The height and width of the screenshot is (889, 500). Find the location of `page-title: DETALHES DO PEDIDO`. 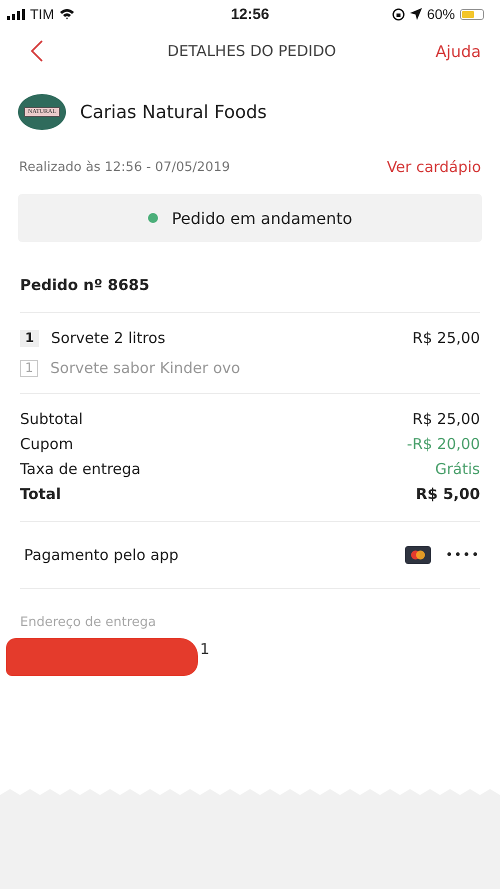

page-title: DETALHES DO PEDIDO is located at coordinates (251, 51).